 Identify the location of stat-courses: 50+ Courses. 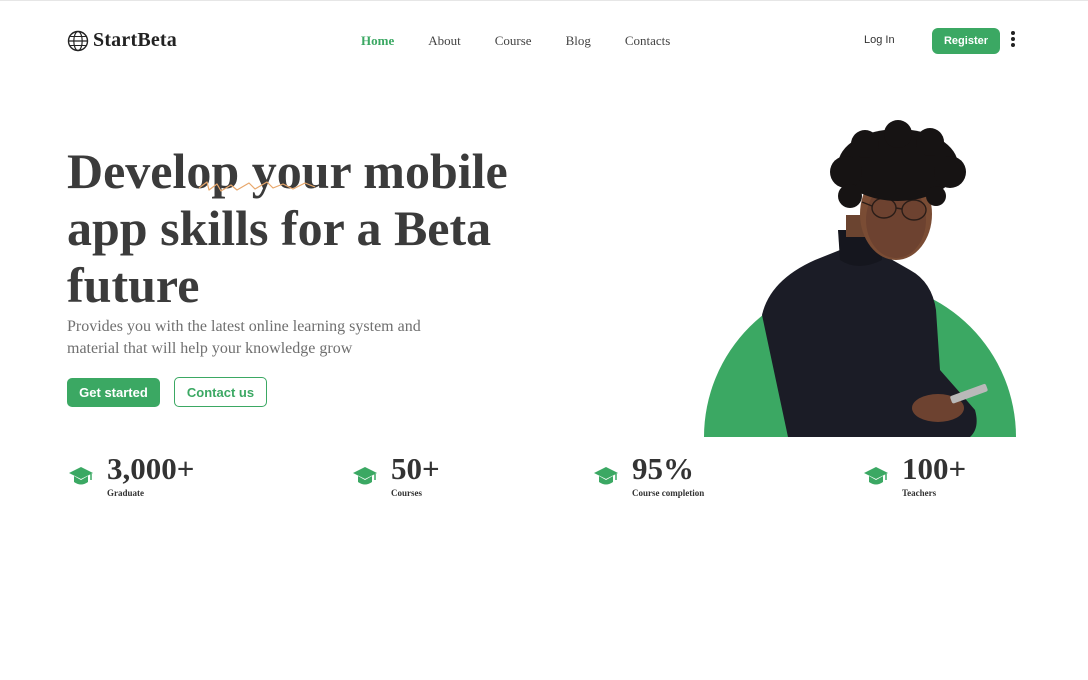
(396, 475).